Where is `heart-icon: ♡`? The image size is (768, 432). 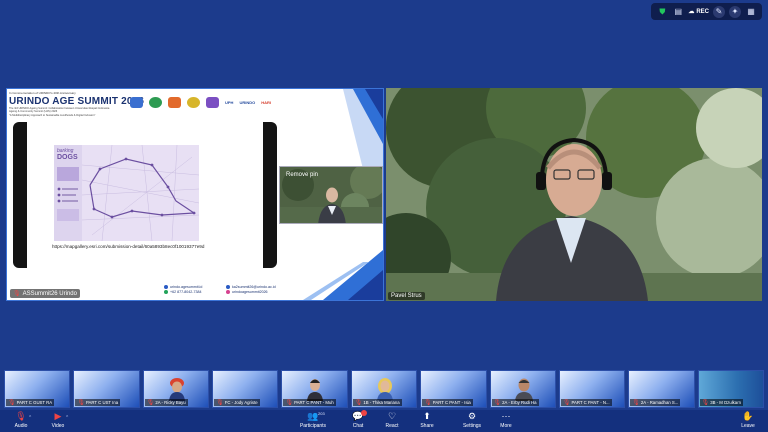 heart-icon: ♡ is located at coordinates (392, 416).